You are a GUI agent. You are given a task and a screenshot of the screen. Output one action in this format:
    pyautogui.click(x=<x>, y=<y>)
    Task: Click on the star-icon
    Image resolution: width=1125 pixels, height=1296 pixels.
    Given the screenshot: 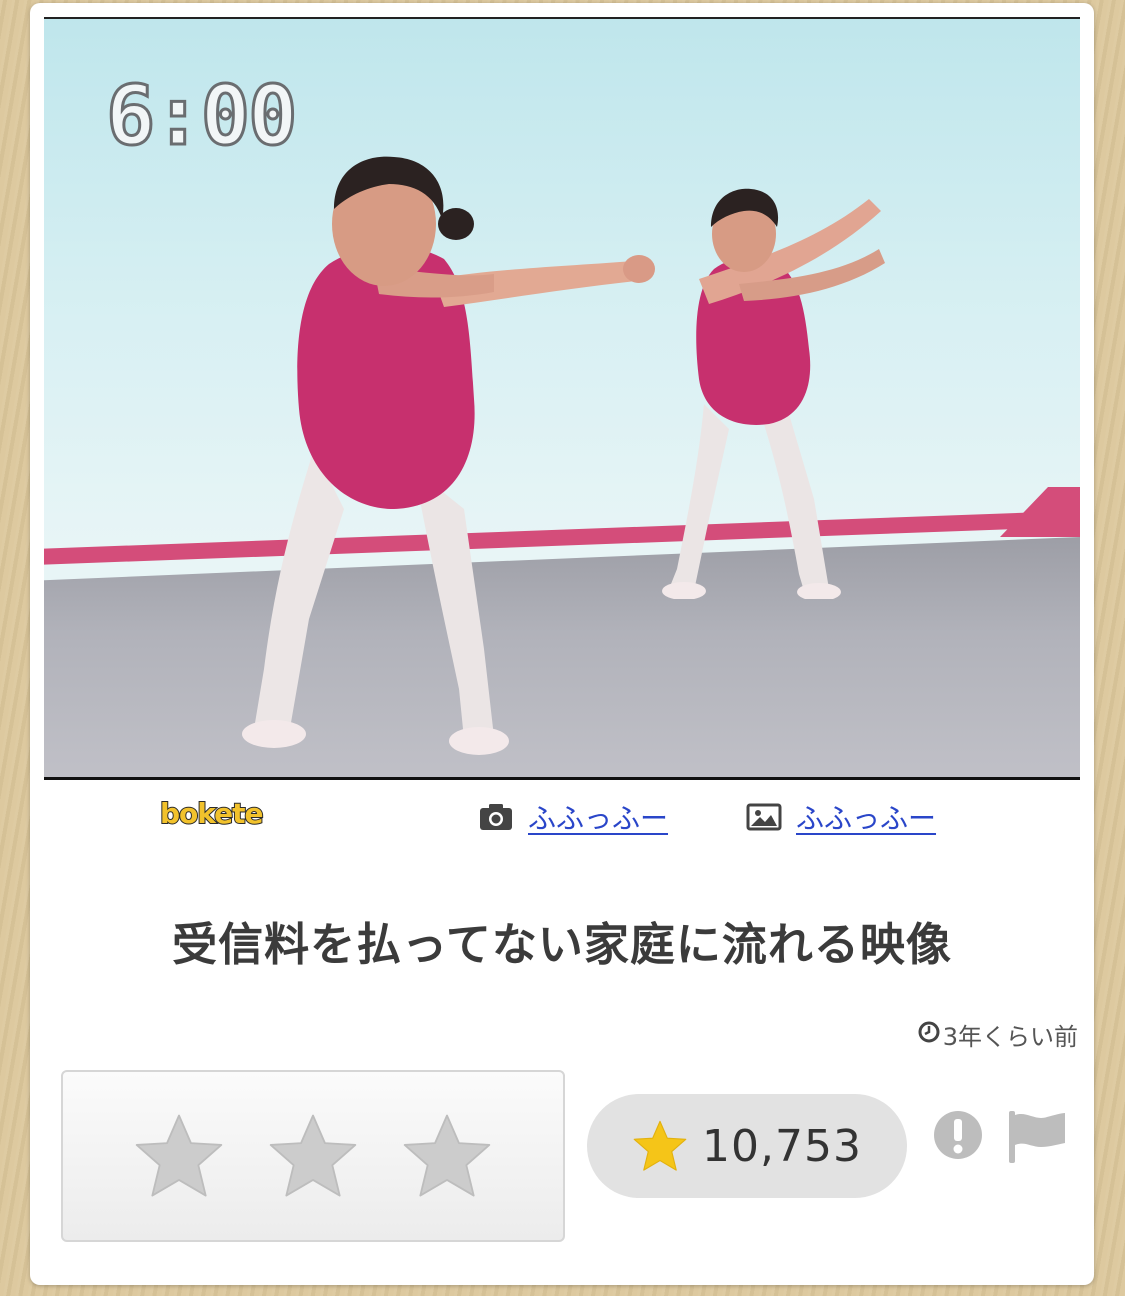 What is the action you would take?
    pyautogui.click(x=660, y=1145)
    